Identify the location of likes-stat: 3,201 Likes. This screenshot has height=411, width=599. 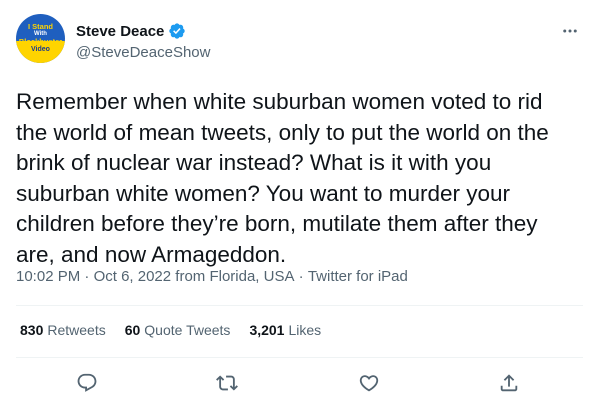
(285, 330).